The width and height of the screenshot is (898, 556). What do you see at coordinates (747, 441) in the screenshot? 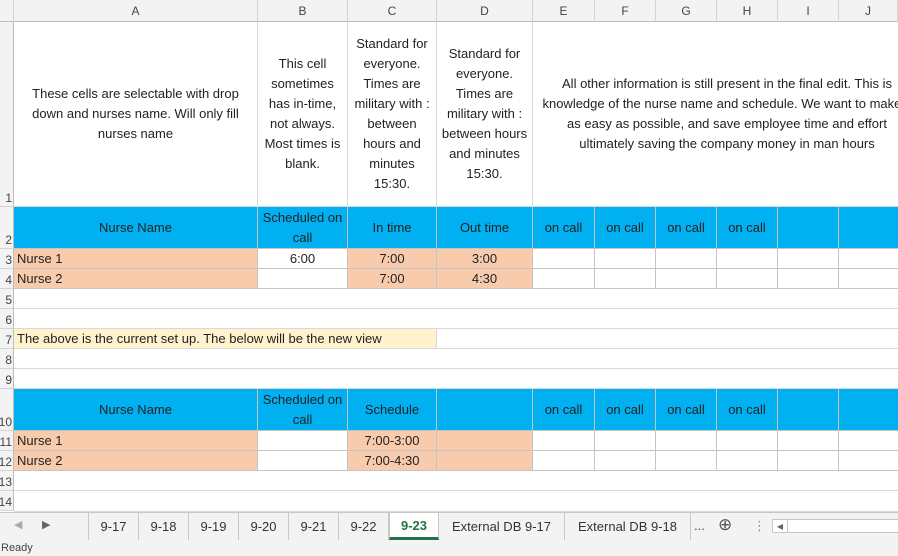
I see `cell-h11` at bounding box center [747, 441].